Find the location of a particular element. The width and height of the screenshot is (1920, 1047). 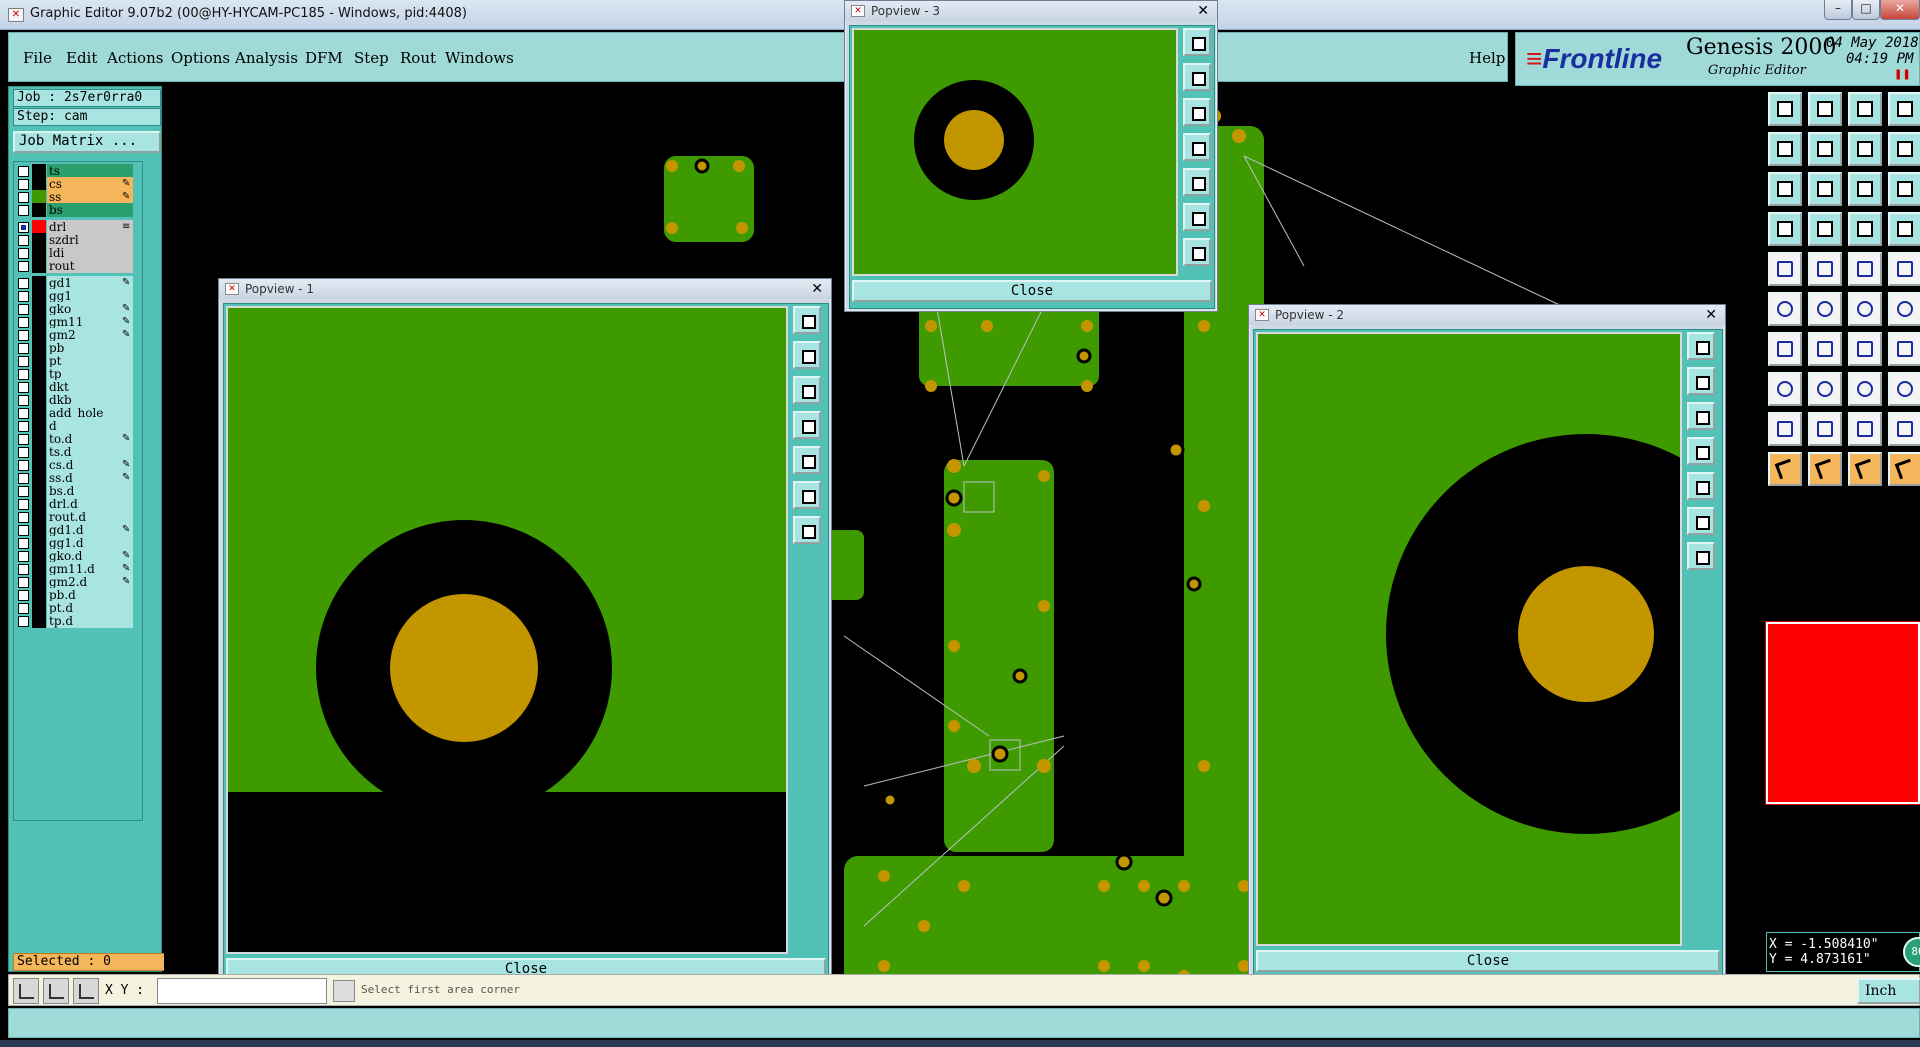

menu-rout: Rout is located at coordinates (418, 58).